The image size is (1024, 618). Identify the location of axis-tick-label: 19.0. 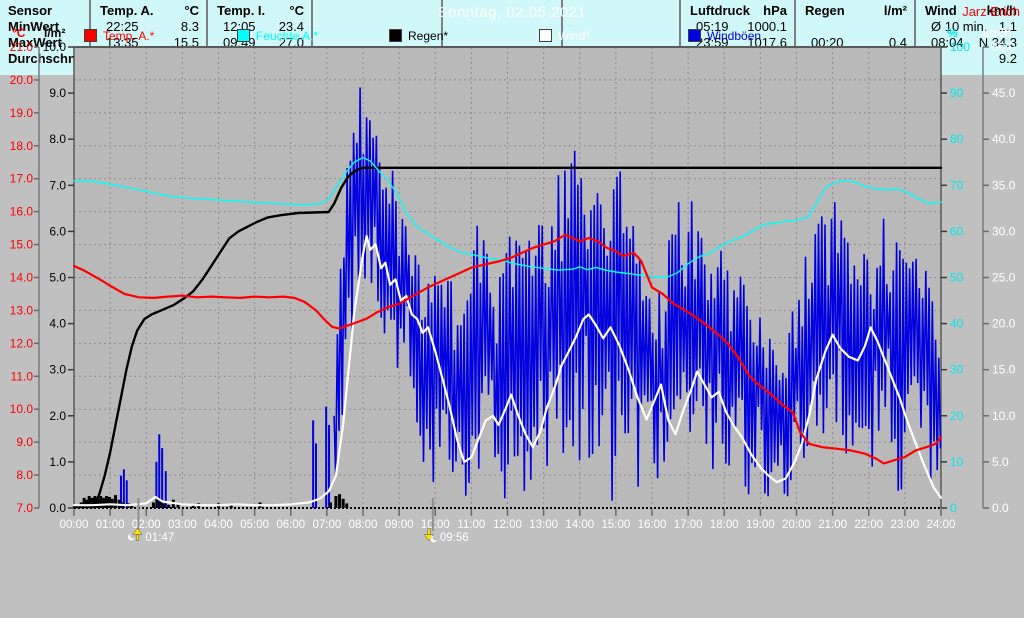
(22, 113).